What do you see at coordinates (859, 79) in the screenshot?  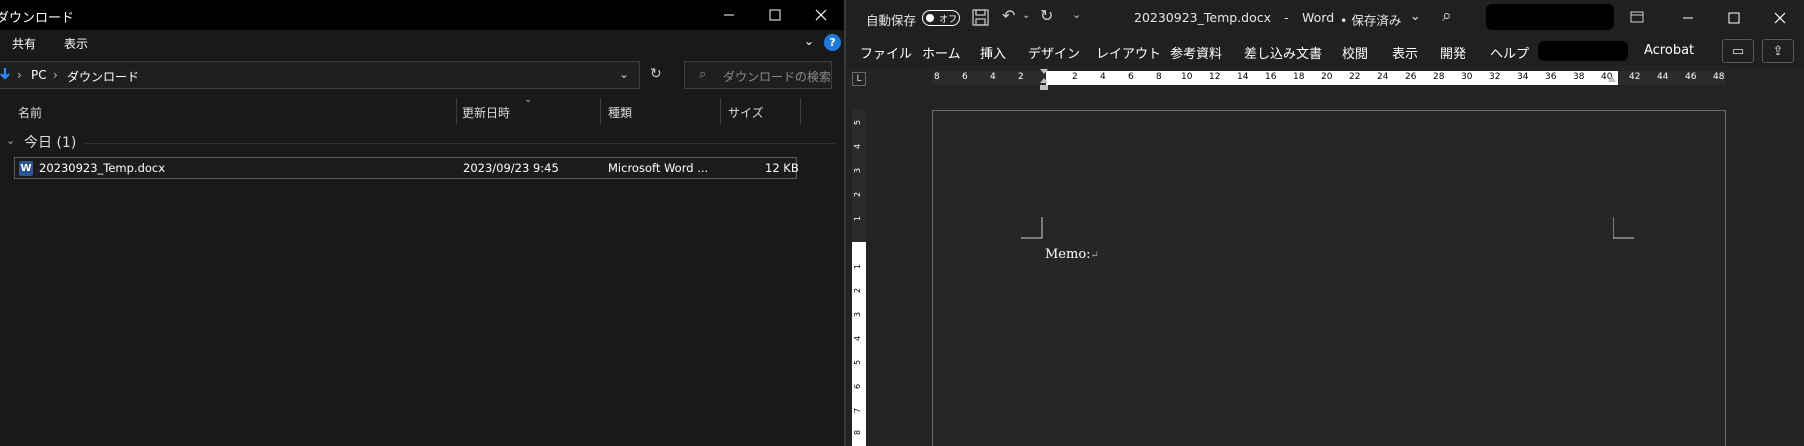 I see `tab-selector: L` at bounding box center [859, 79].